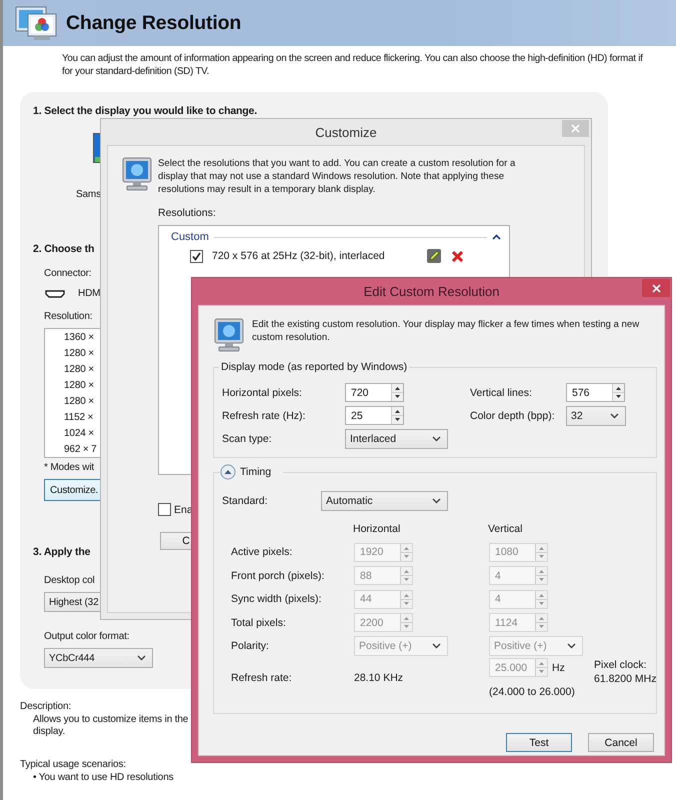 This screenshot has width=676, height=800. I want to click on field-label: Resolutions:, so click(187, 213).